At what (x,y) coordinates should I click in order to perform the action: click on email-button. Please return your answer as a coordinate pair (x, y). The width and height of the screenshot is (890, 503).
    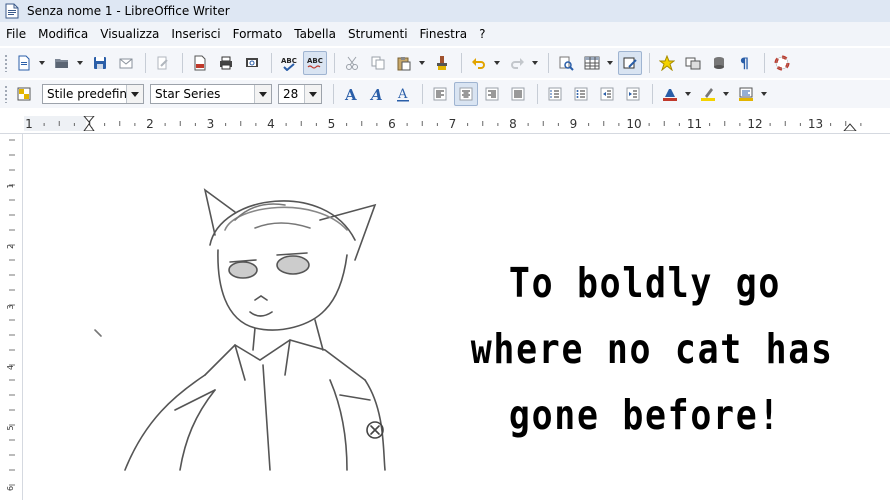
    Looking at the image, I should click on (126, 63).